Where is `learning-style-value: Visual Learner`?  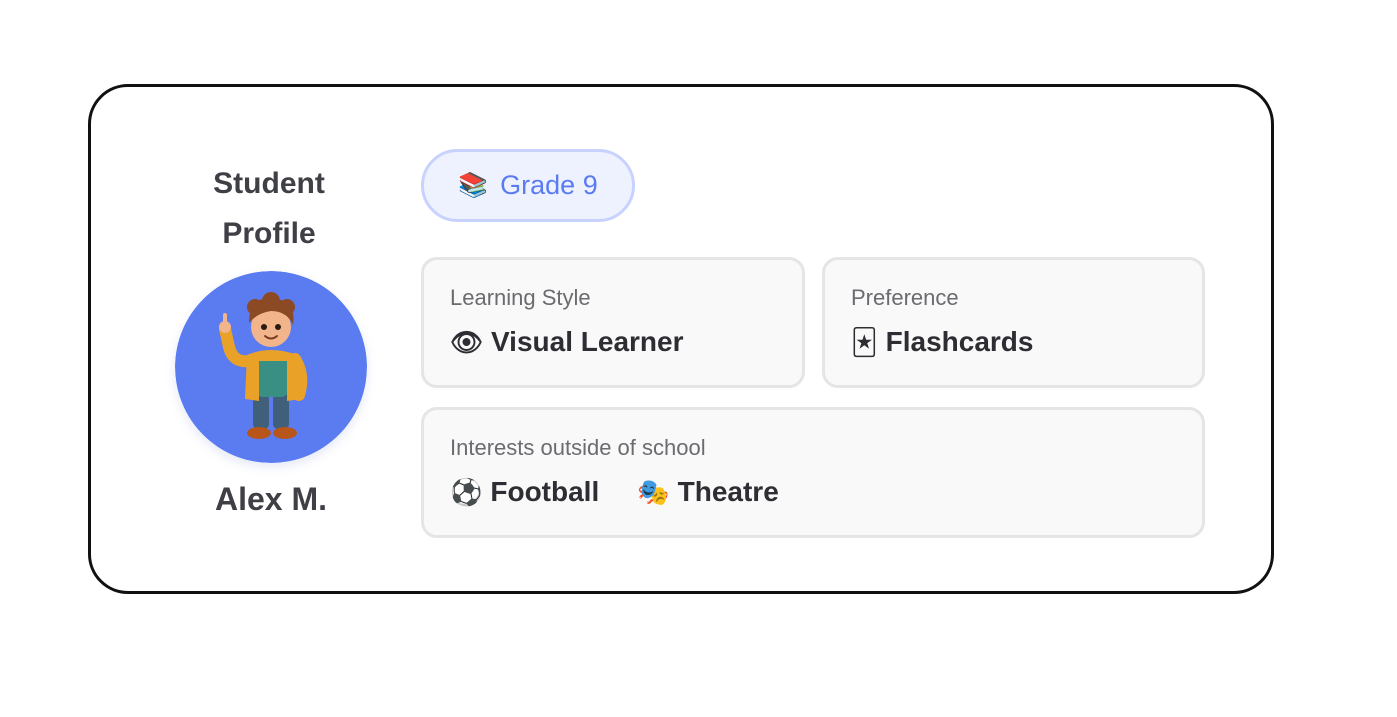 learning-style-value: Visual Learner is located at coordinates (587, 341).